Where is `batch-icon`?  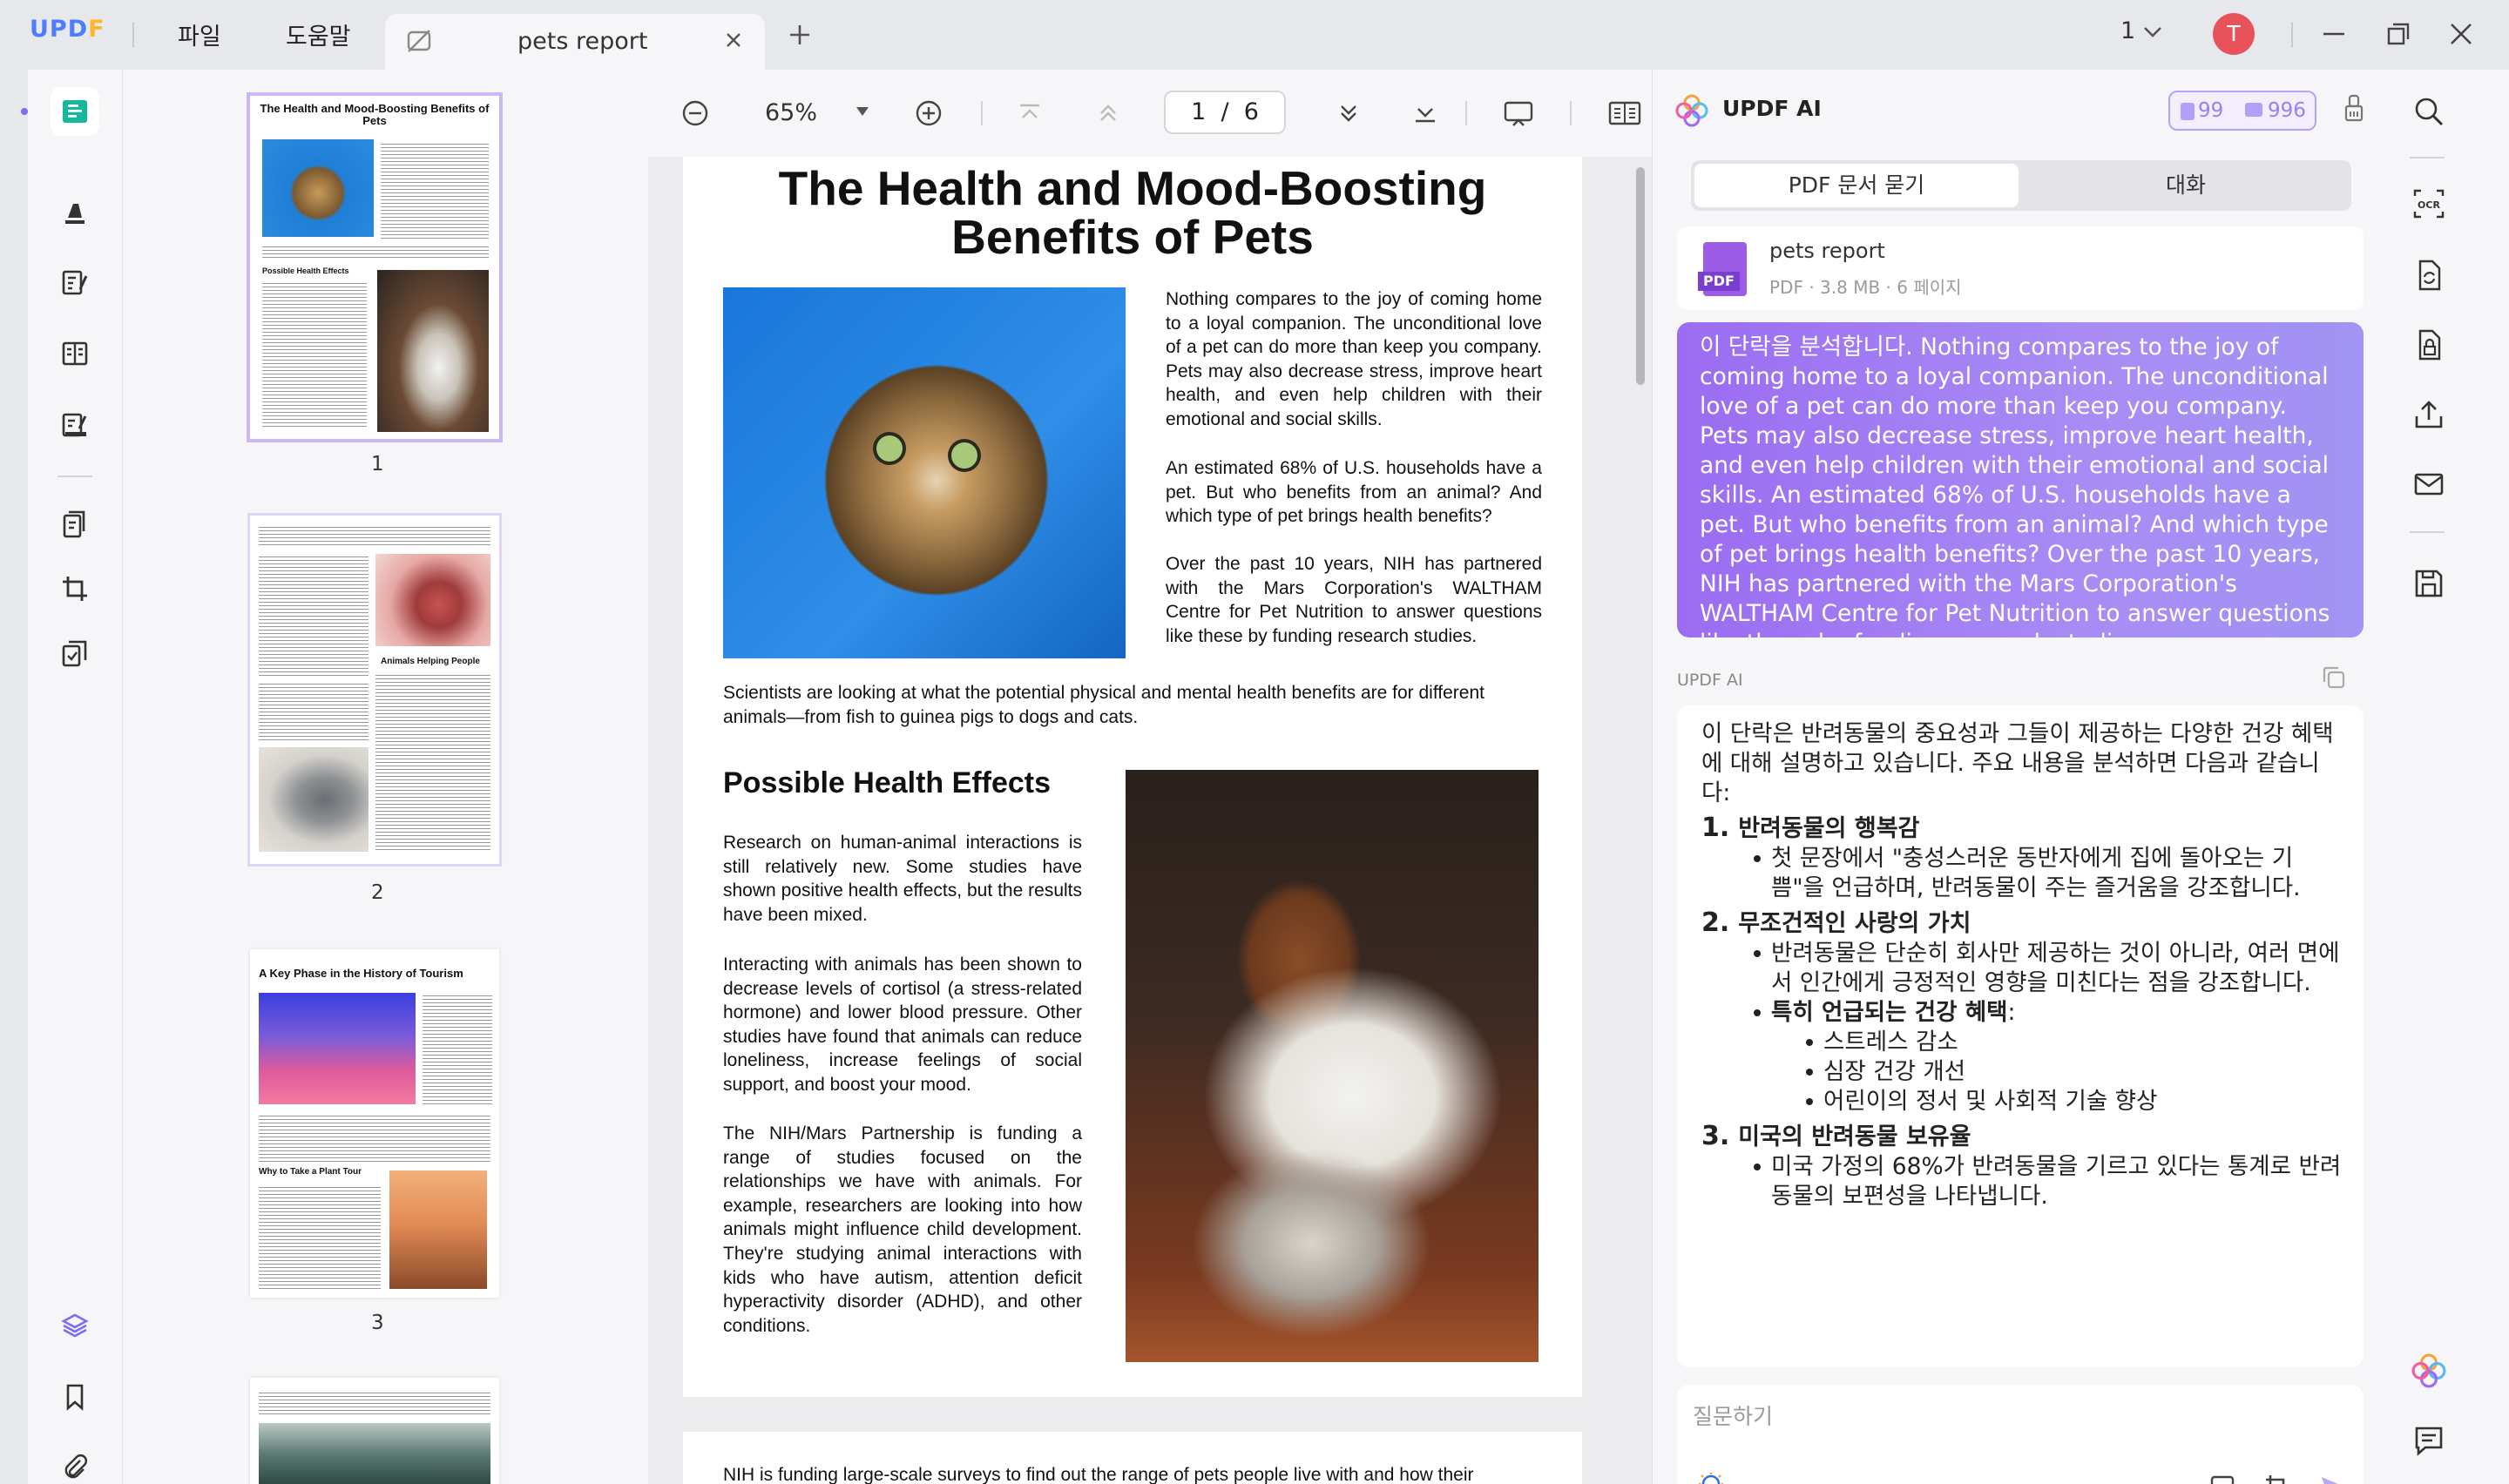 batch-icon is located at coordinates (74, 653).